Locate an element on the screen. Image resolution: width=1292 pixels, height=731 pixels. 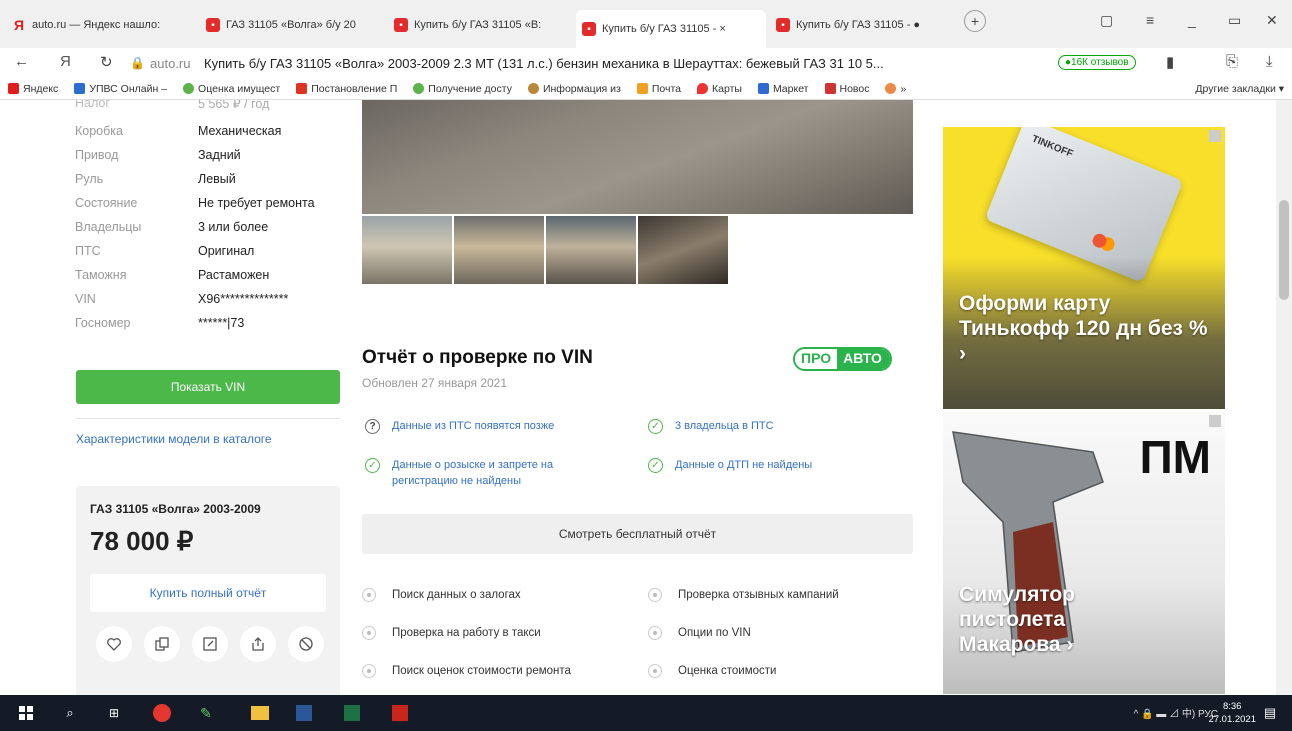
tab-1: Я auto.ru — Яндекс нашло: is located at coordinates (102, 25).